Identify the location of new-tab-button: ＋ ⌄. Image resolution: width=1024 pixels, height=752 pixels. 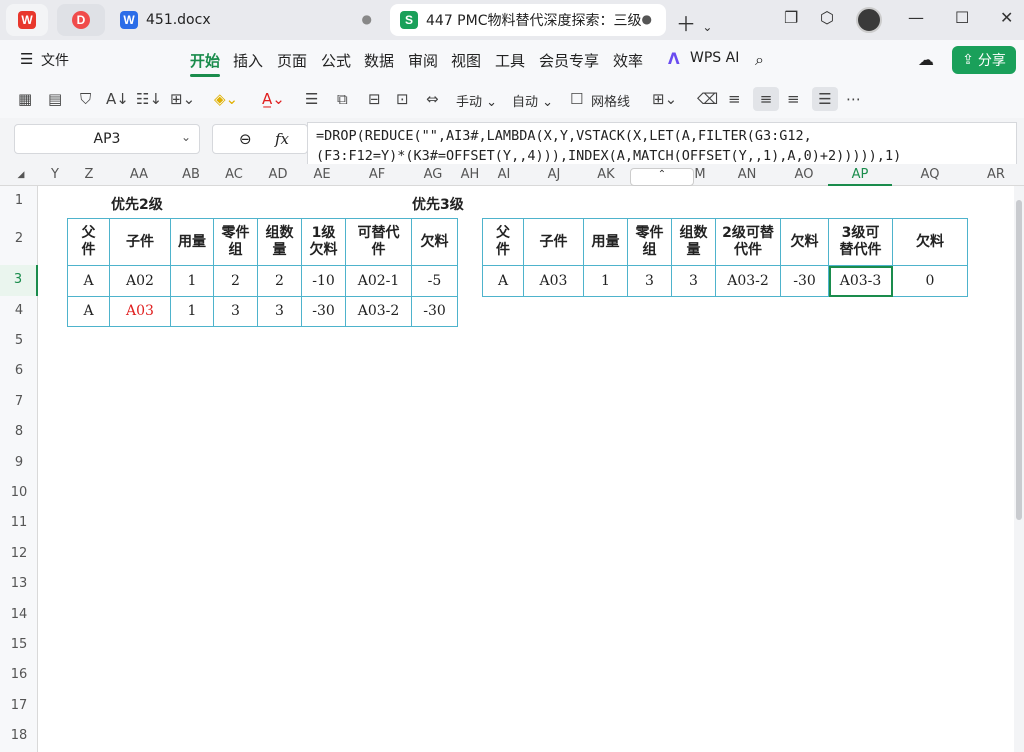
(694, 22).